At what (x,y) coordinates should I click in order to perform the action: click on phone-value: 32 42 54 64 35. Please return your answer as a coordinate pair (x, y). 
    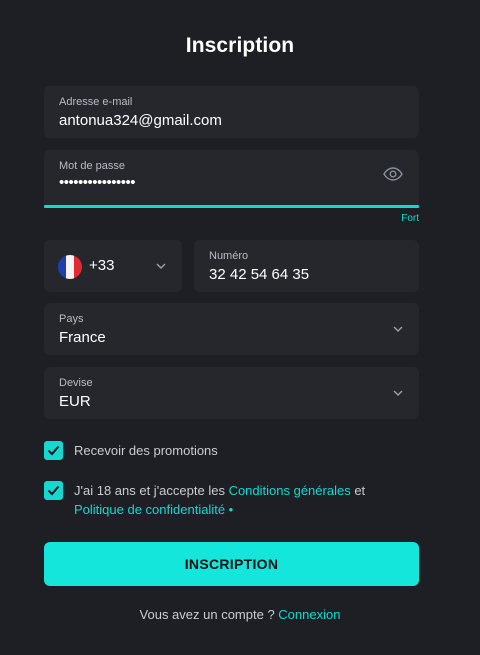
    Looking at the image, I should click on (259, 274).